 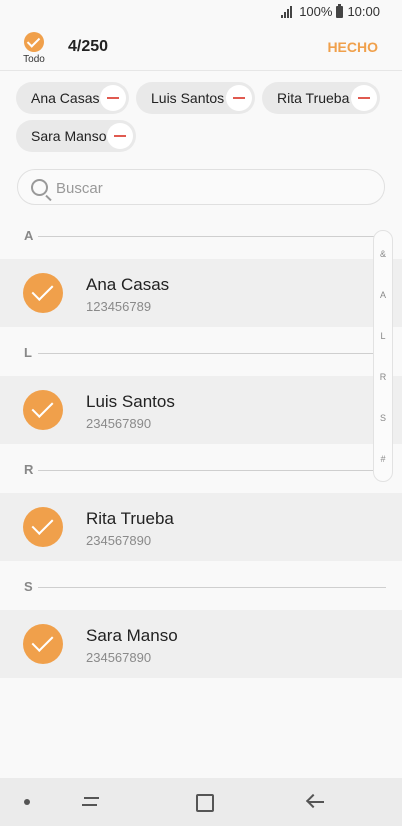 I want to click on search-box, so click(x=201, y=187).